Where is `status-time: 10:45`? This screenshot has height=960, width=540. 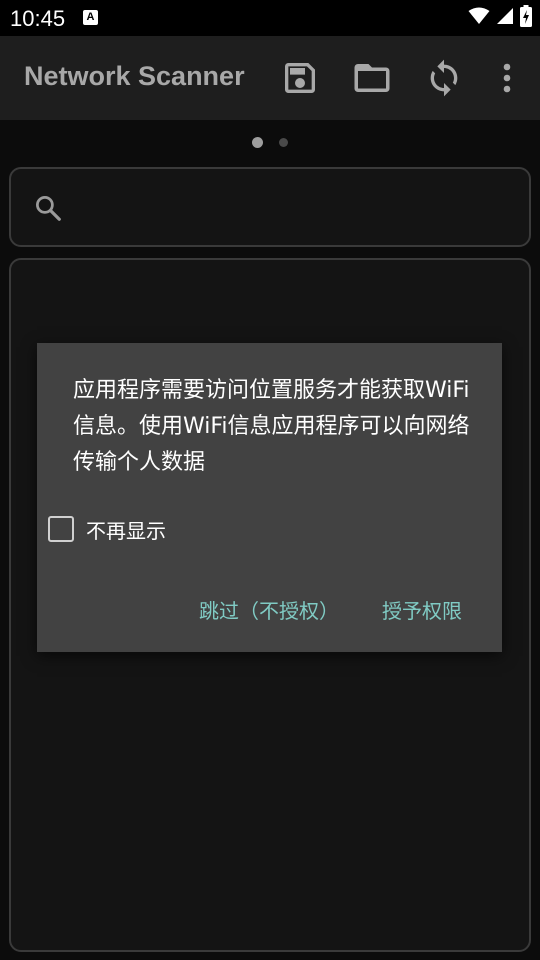 status-time: 10:45 is located at coordinates (38, 18).